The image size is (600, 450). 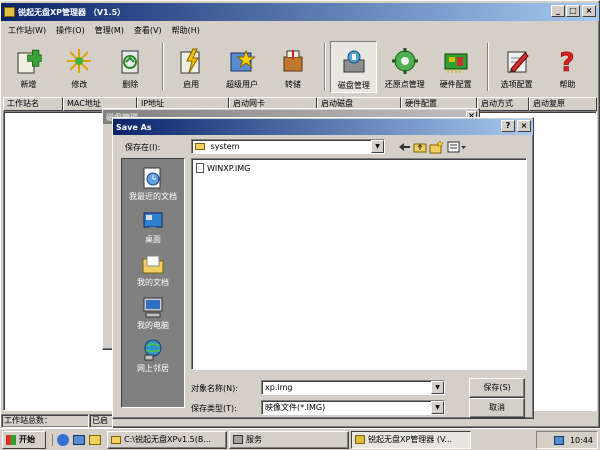 I want to click on up-folder-icon, so click(x=420, y=148).